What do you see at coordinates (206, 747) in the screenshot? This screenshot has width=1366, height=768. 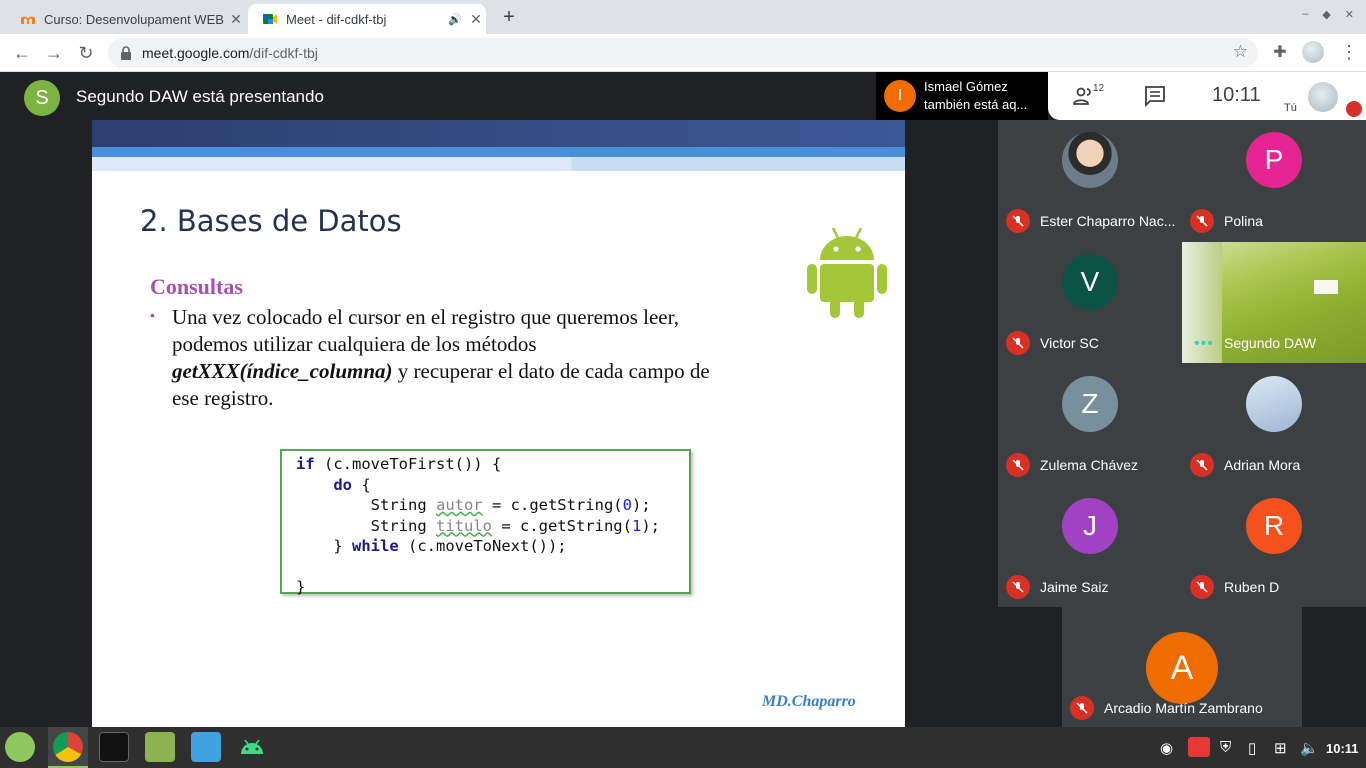 I see `rss-reader-icon` at bounding box center [206, 747].